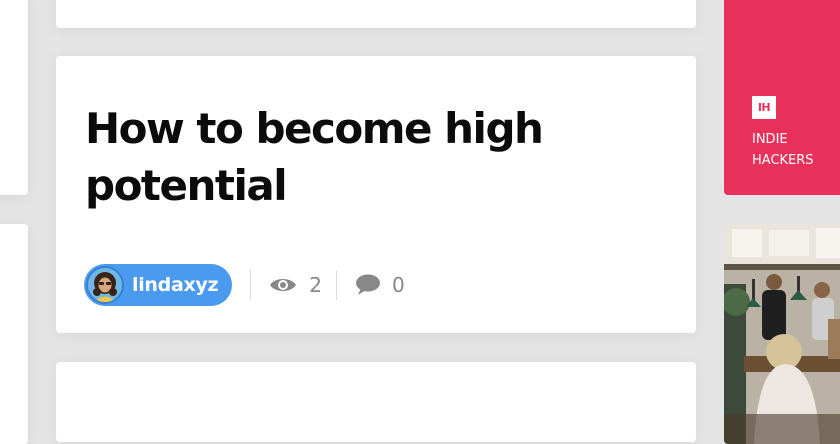  I want to click on ad-label-line2: HACKERS, so click(783, 160).